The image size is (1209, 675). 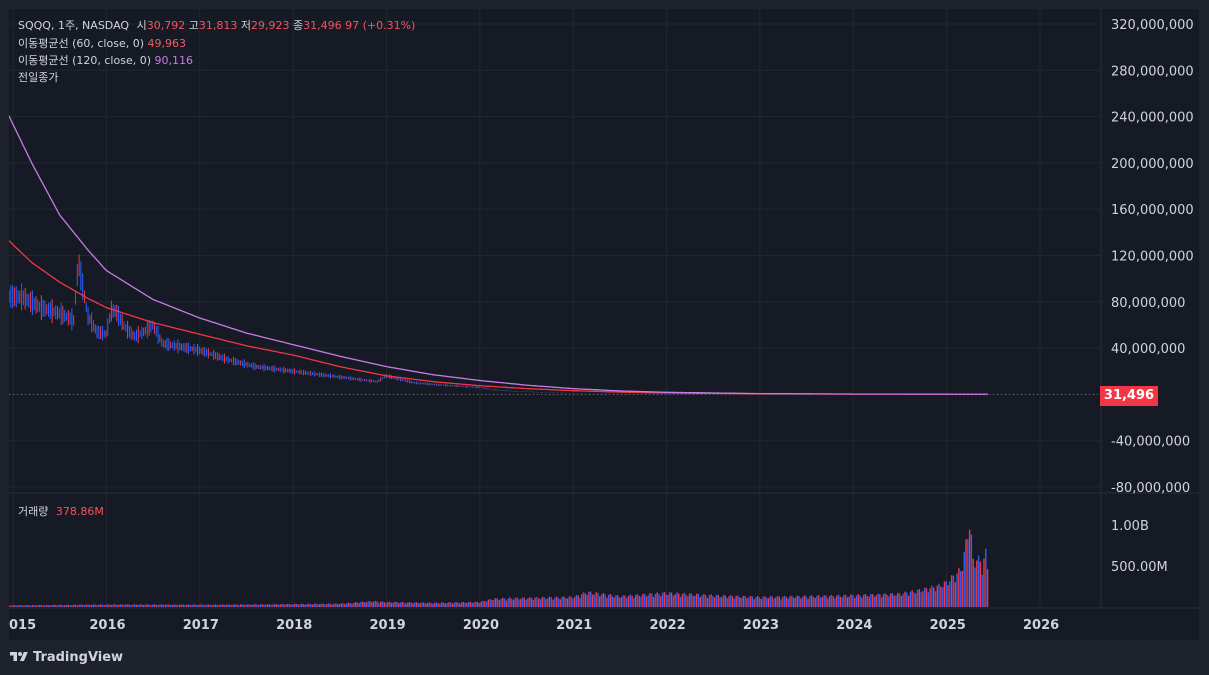 I want to click on high-value: 31,813, so click(x=218, y=25).